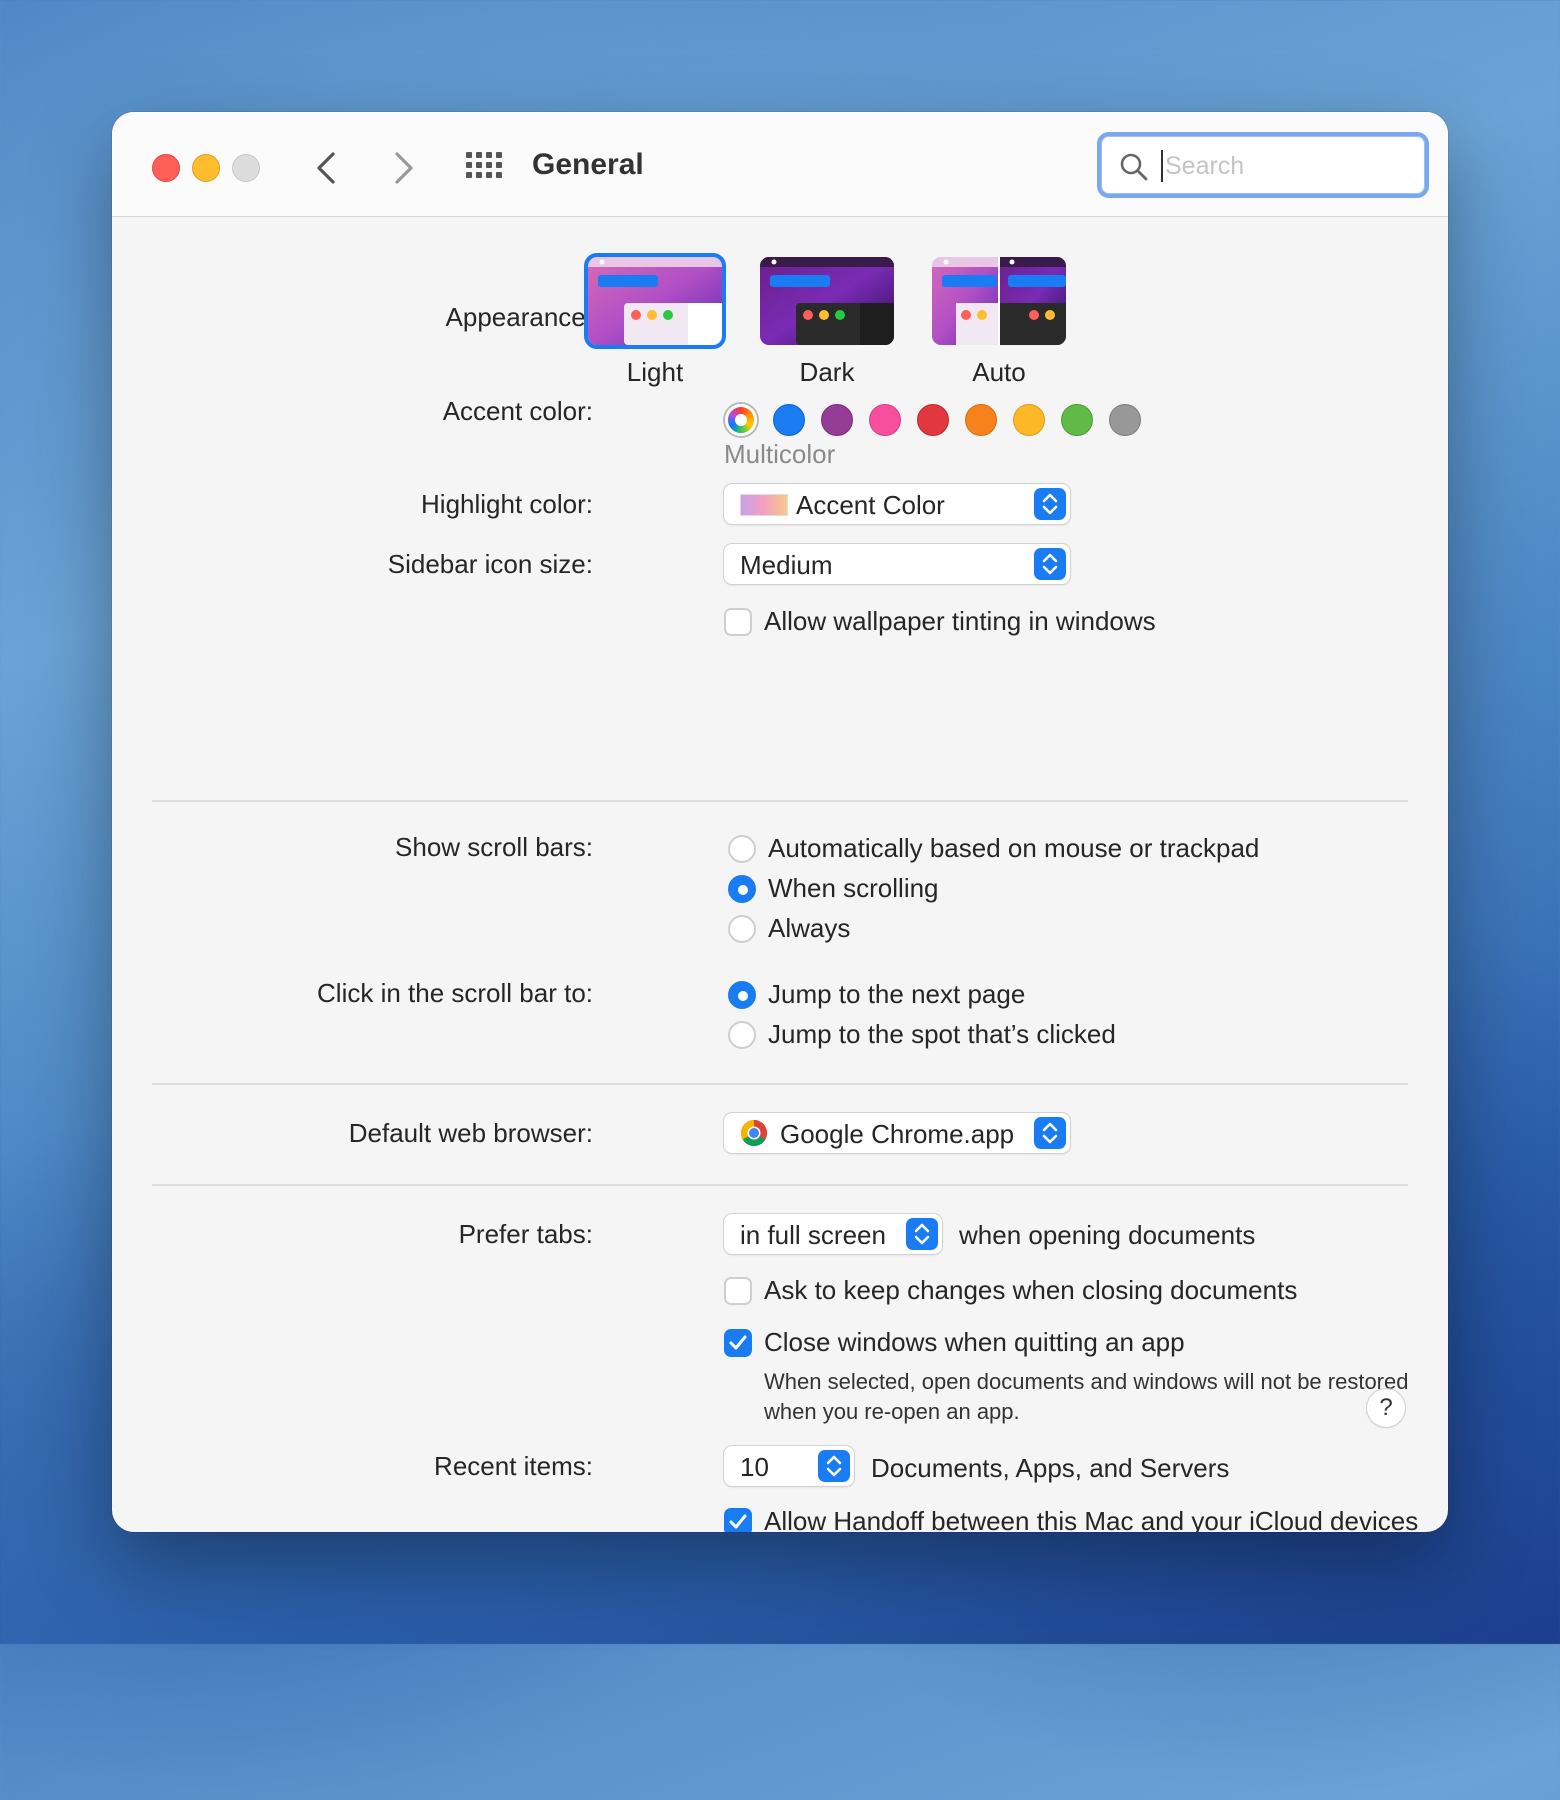 The width and height of the screenshot is (1560, 1800). I want to click on show-all-grid-icon, so click(483, 169).